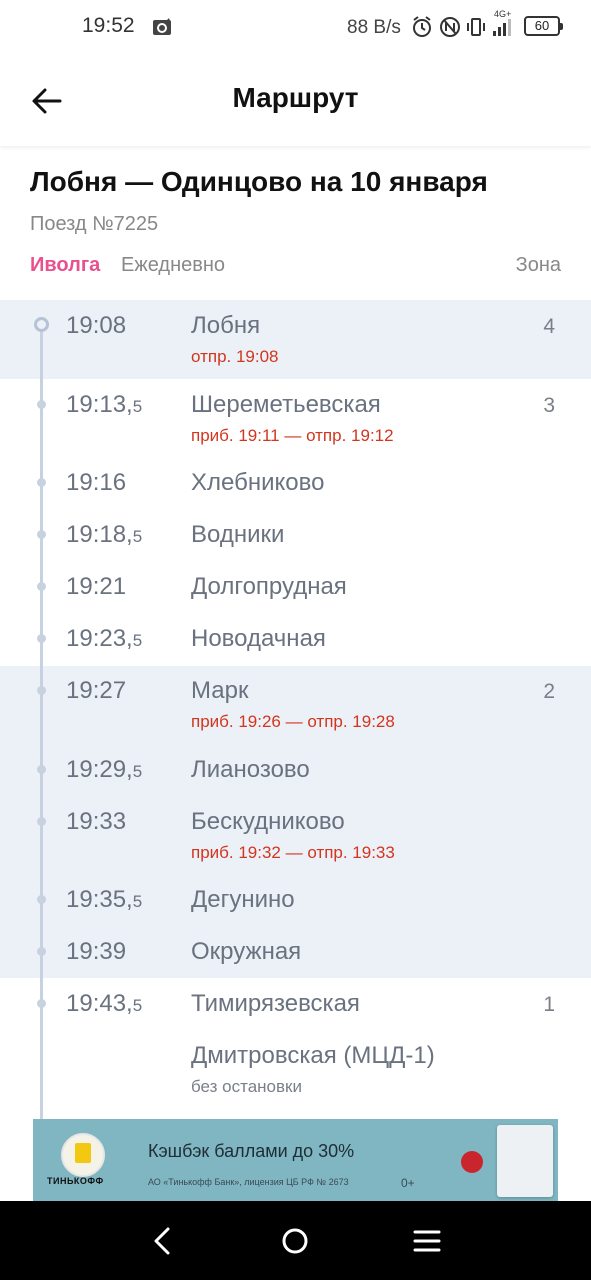 The image size is (591, 1280). Describe the element at coordinates (164, 1241) in the screenshot. I see `nav-back-icon` at that location.